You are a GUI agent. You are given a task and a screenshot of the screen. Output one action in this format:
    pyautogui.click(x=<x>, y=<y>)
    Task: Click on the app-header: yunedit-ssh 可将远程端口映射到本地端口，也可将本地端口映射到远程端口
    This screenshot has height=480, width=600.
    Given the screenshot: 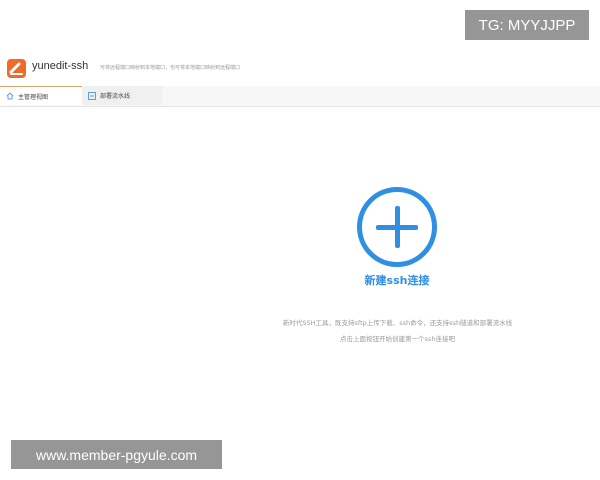 What is the action you would take?
    pyautogui.click(x=300, y=68)
    